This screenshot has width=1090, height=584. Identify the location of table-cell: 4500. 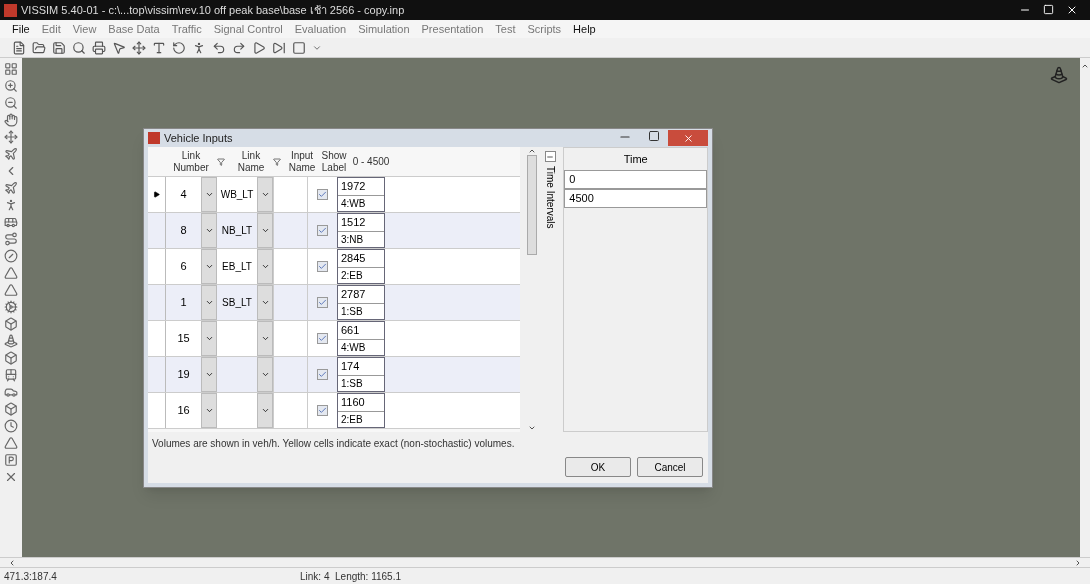
(635, 198).